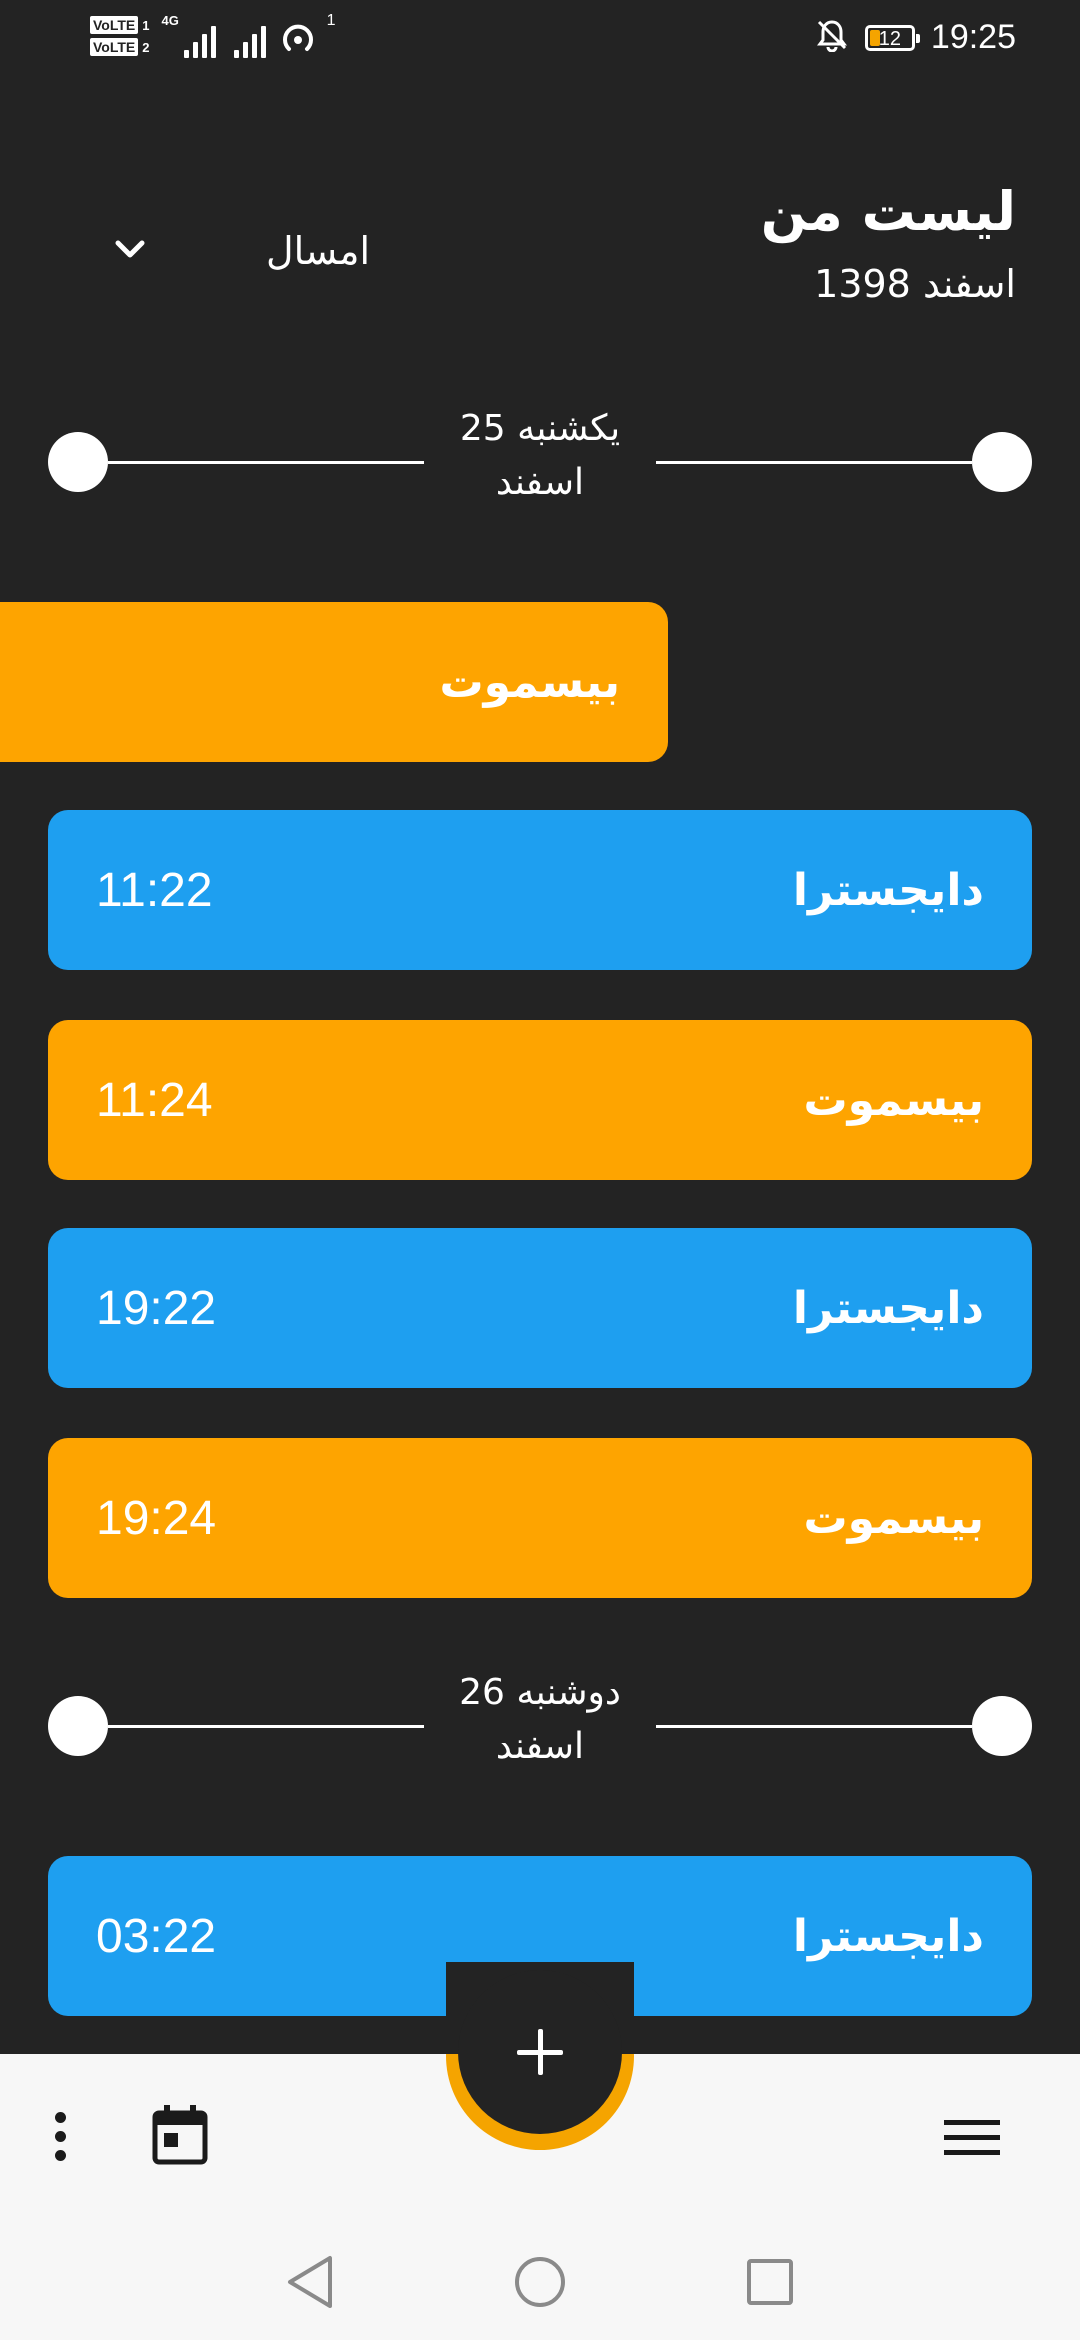 This screenshot has height=2340, width=1080. Describe the element at coordinates (540, 1518) in the screenshot. I see `entry-card: 19:24 بیسموت` at that location.